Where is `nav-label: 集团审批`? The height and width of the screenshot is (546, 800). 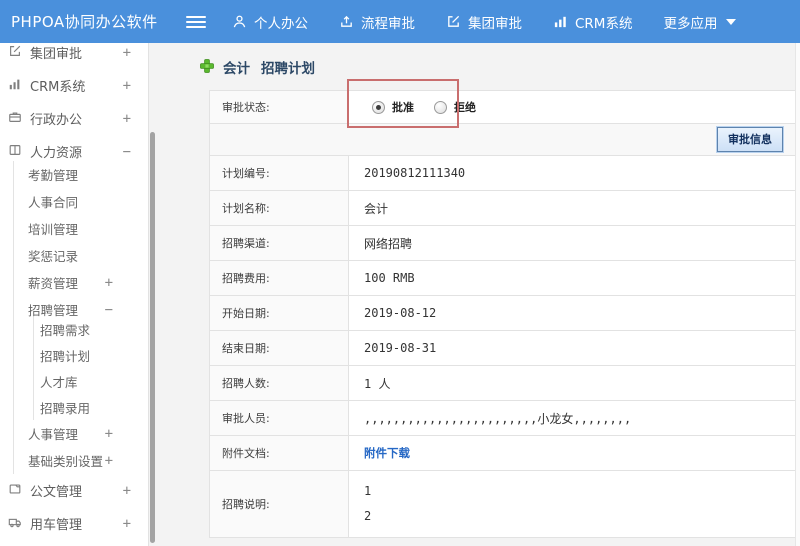 nav-label: 集团审批 is located at coordinates (495, 23).